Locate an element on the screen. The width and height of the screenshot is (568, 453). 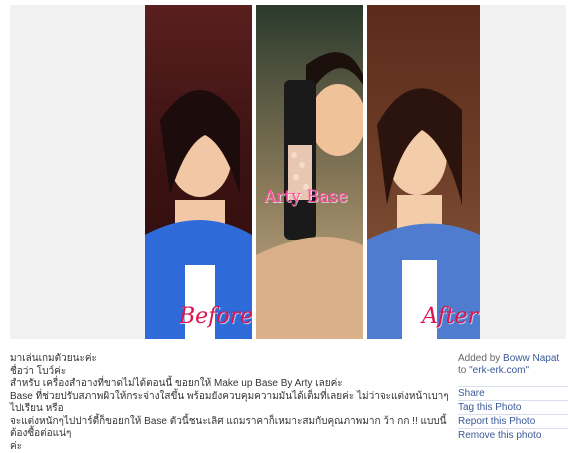
photo-meta: Added by Boww Napat to "erk-erk.com" is located at coordinates (513, 365).